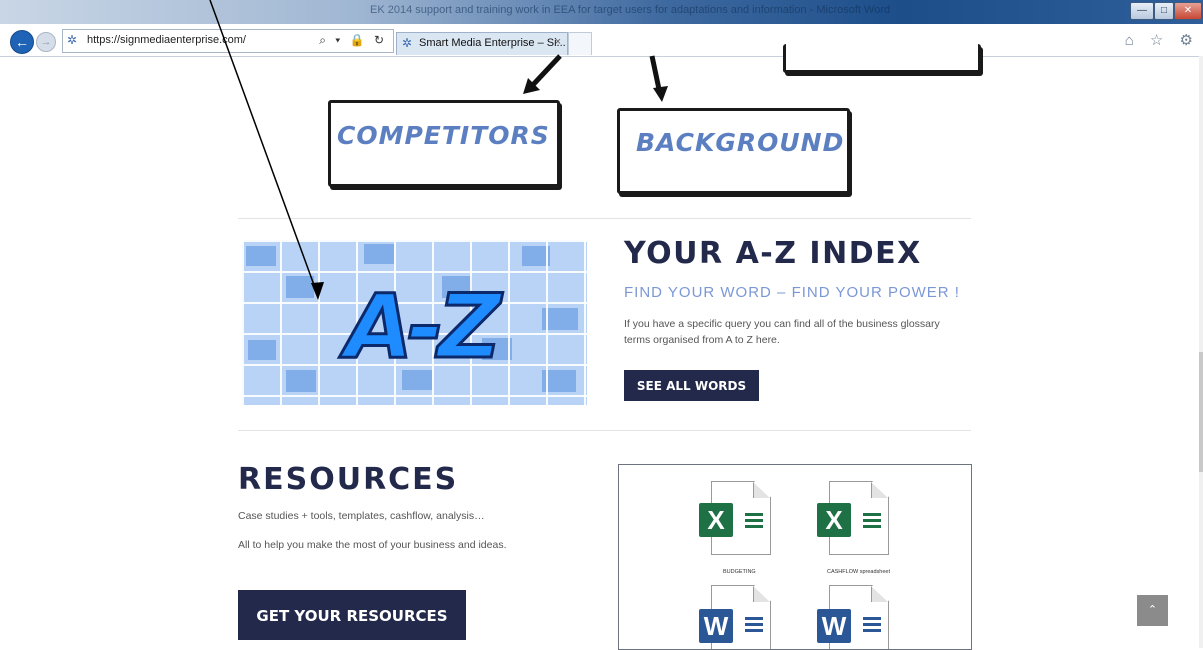 This screenshot has width=1203, height=650. Describe the element at coordinates (317, 291) in the screenshot. I see `annotation-pointer-arrowhead` at that location.